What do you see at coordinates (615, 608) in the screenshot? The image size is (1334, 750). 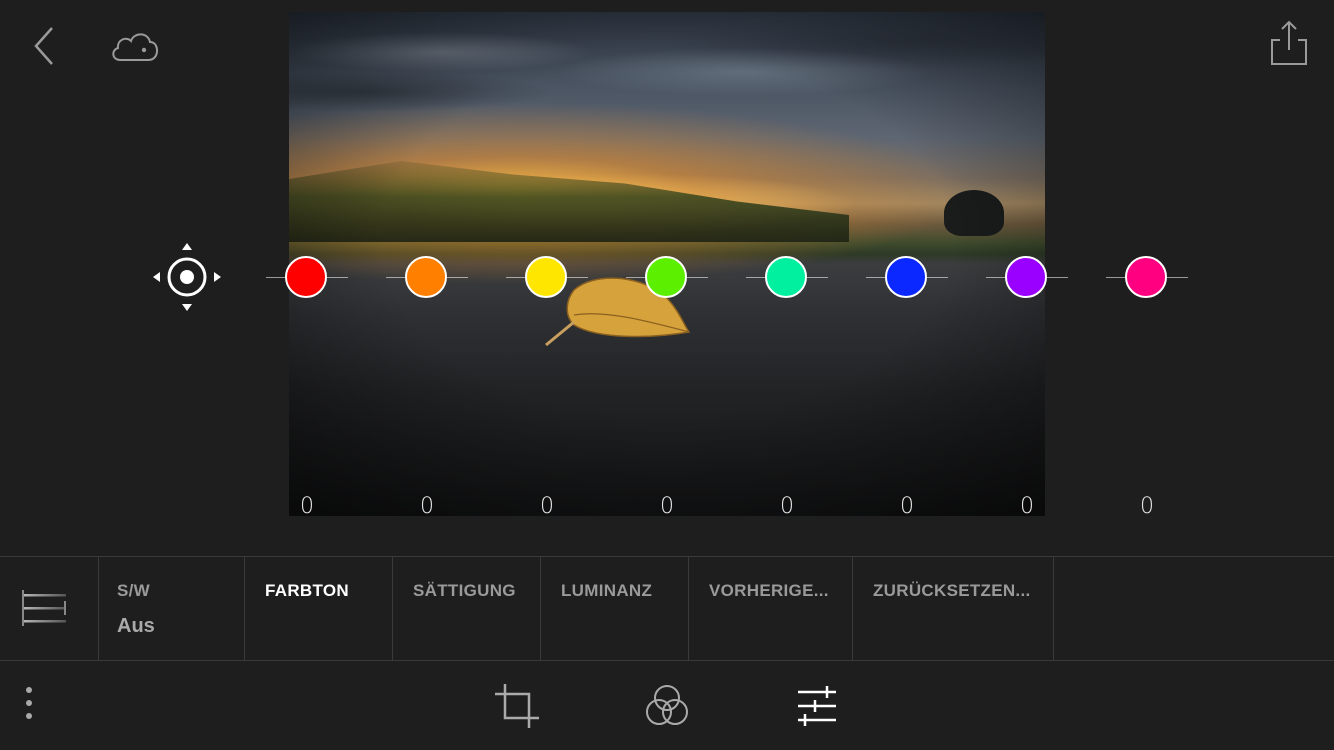 I see `tab-luminanz: LUMINANZ` at bounding box center [615, 608].